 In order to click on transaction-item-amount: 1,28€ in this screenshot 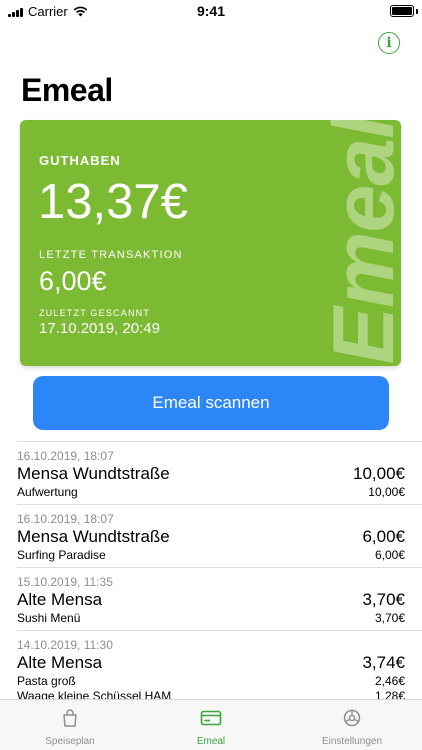, I will do `click(389, 694)`.